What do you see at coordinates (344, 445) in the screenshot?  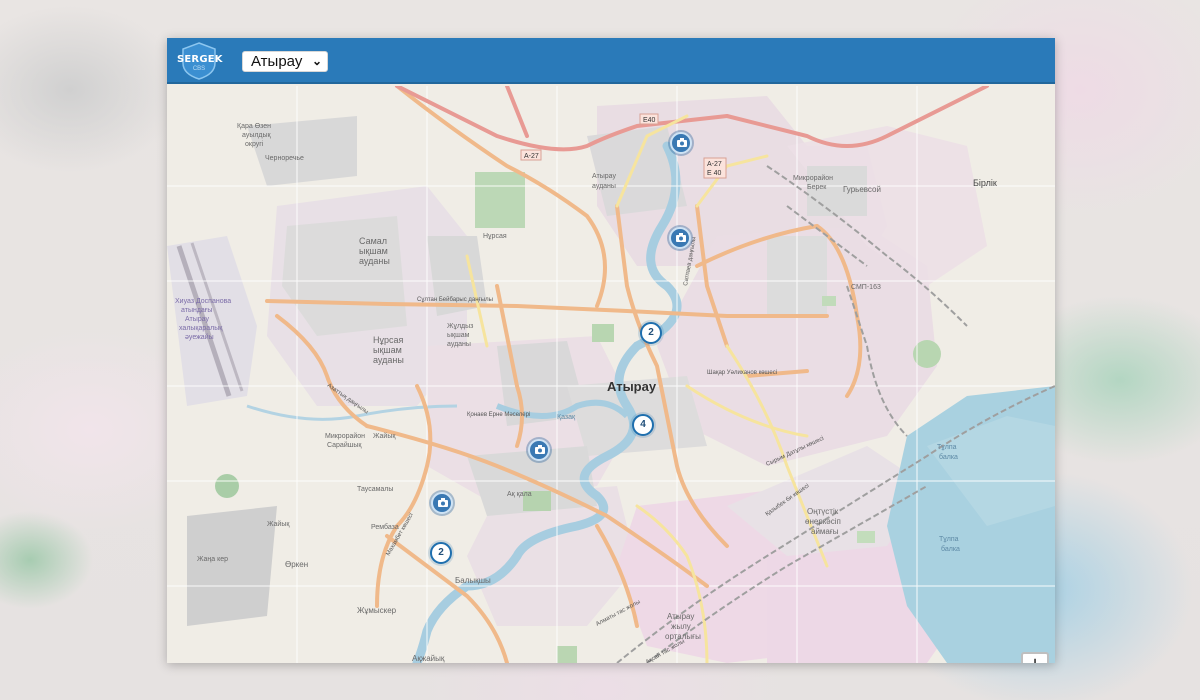 I see `map-label: Сарайшық` at bounding box center [344, 445].